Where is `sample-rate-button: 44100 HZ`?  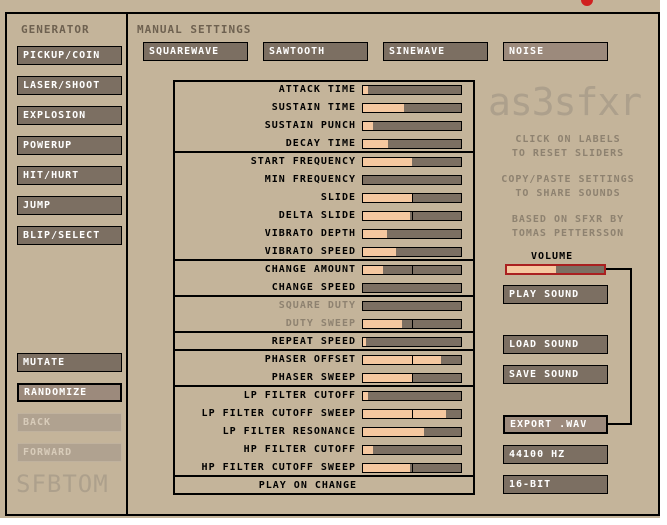 sample-rate-button: 44100 HZ is located at coordinates (555, 454).